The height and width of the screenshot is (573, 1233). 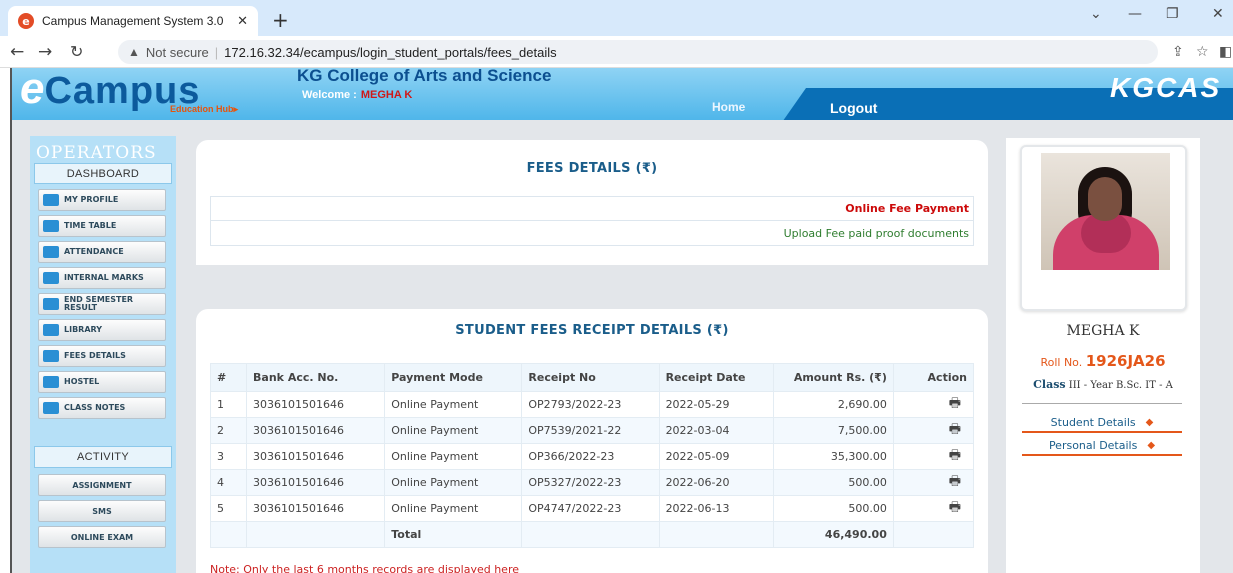 What do you see at coordinates (102, 485) in the screenshot?
I see `sidebar-item-assignment: ASSIGNMENT` at bounding box center [102, 485].